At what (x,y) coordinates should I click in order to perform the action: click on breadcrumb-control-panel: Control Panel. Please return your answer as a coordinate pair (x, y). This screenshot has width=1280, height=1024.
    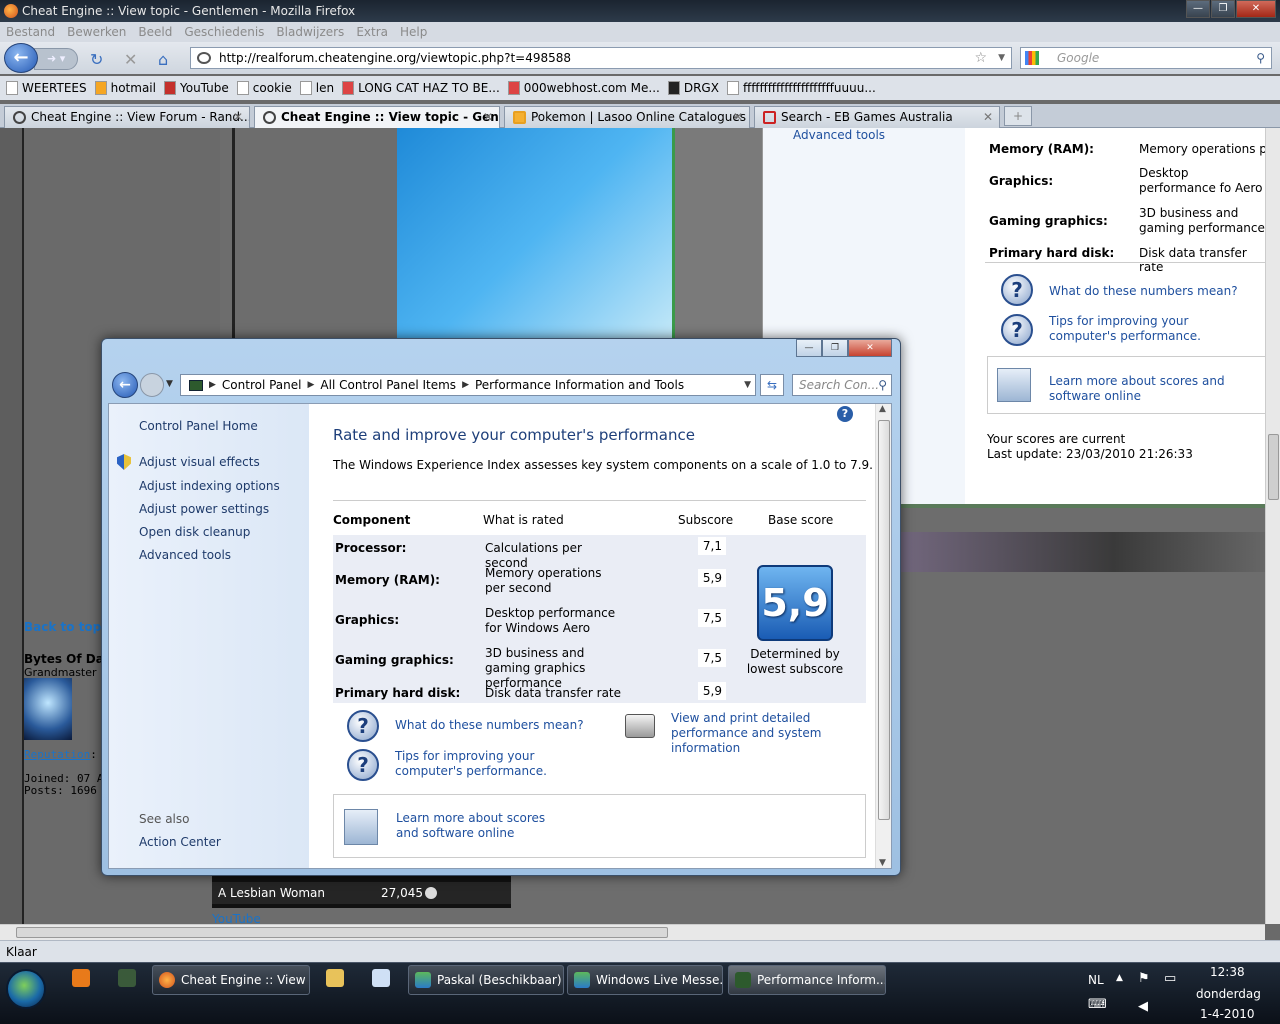
    Looking at the image, I should click on (262, 385).